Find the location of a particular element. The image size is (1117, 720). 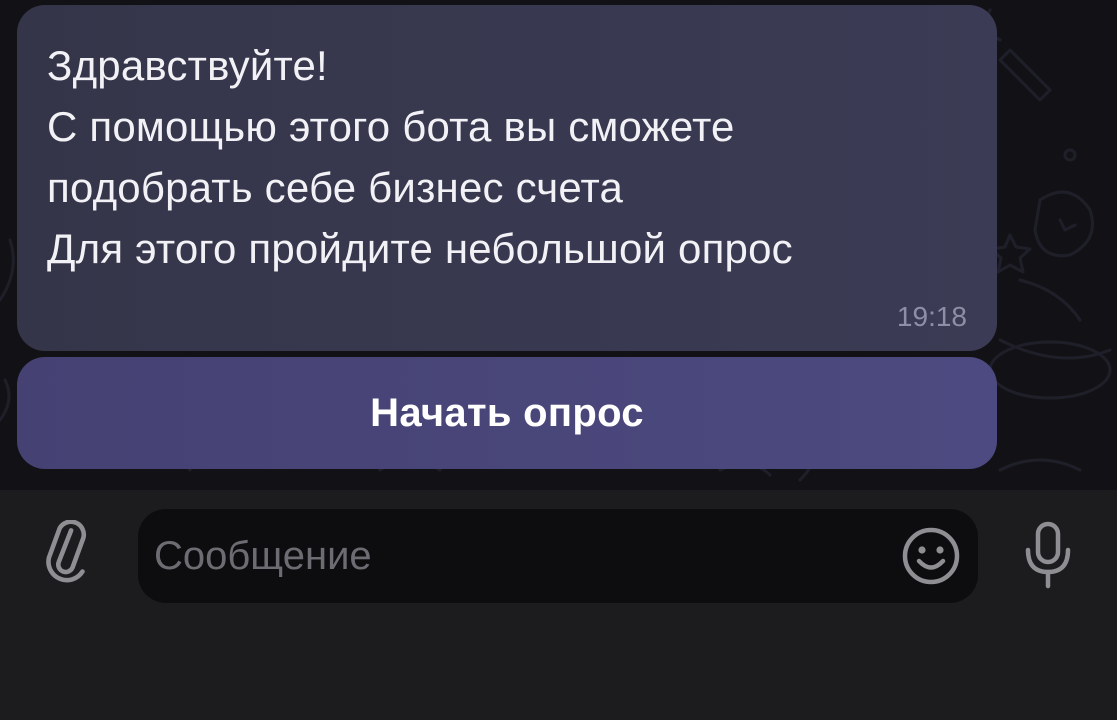

microphone-icon is located at coordinates (1048, 555).